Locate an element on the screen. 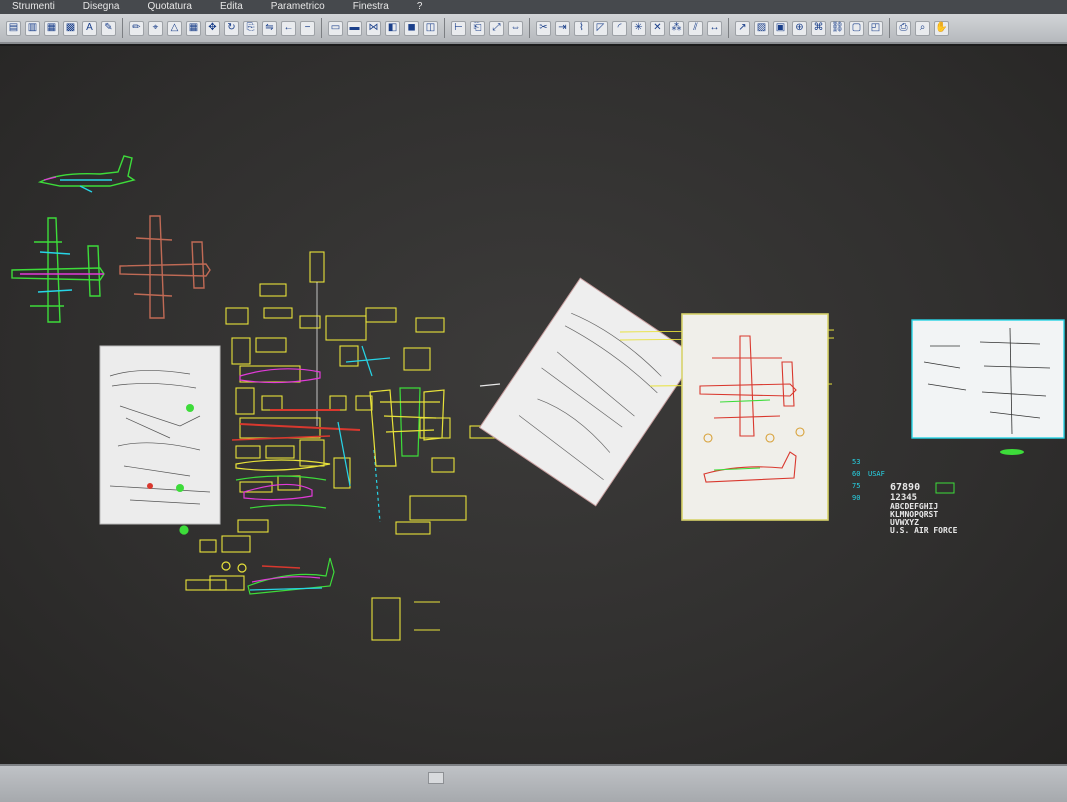 The height and width of the screenshot is (802, 1067). arrow-left-button: ← is located at coordinates (288, 28).